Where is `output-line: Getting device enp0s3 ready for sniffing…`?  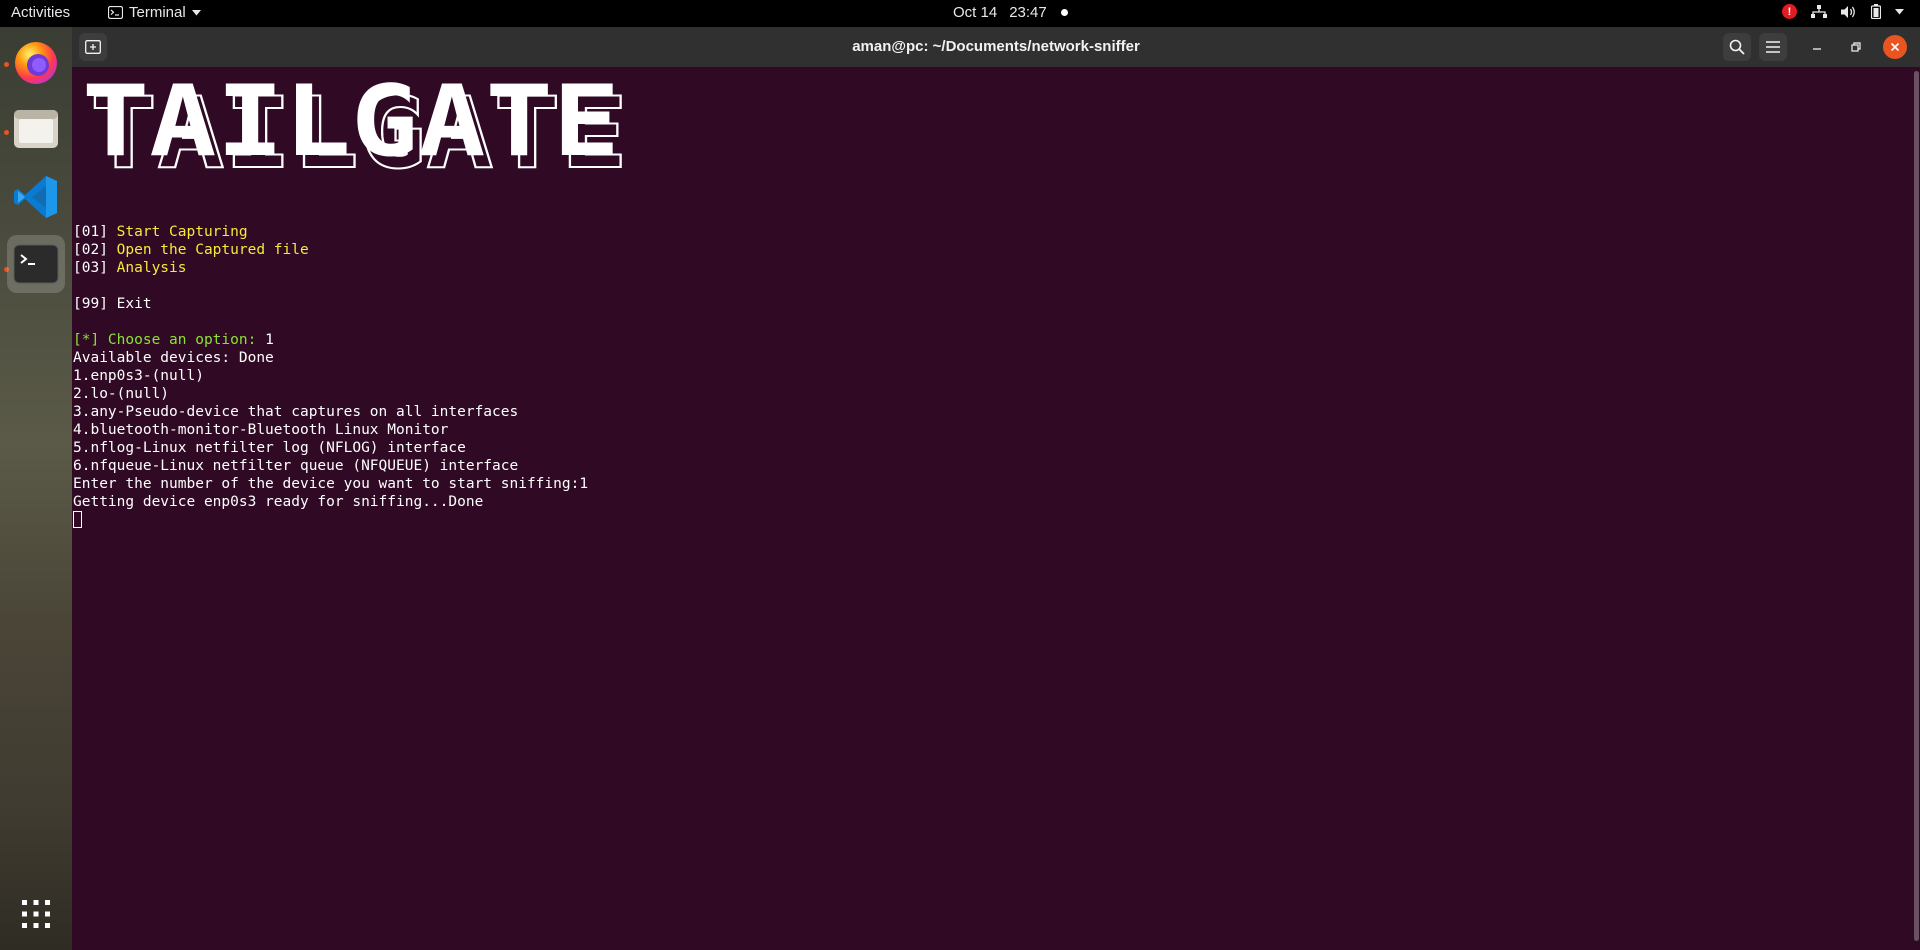
output-line: Getting device enp0s3 ready for sniffing… is located at coordinates (278, 502).